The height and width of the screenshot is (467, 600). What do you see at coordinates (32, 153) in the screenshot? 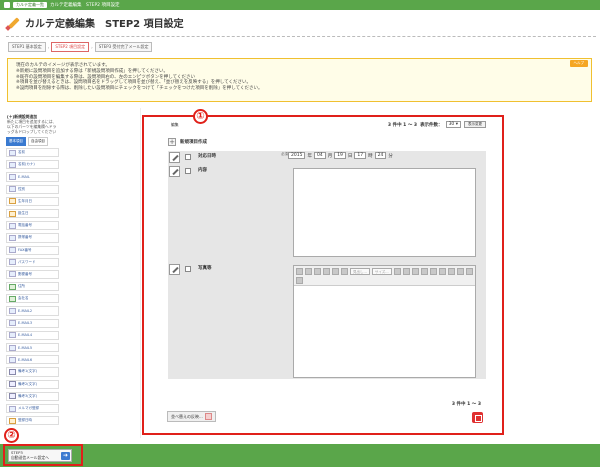
I see `sidebar-item: 名前` at bounding box center [32, 153].